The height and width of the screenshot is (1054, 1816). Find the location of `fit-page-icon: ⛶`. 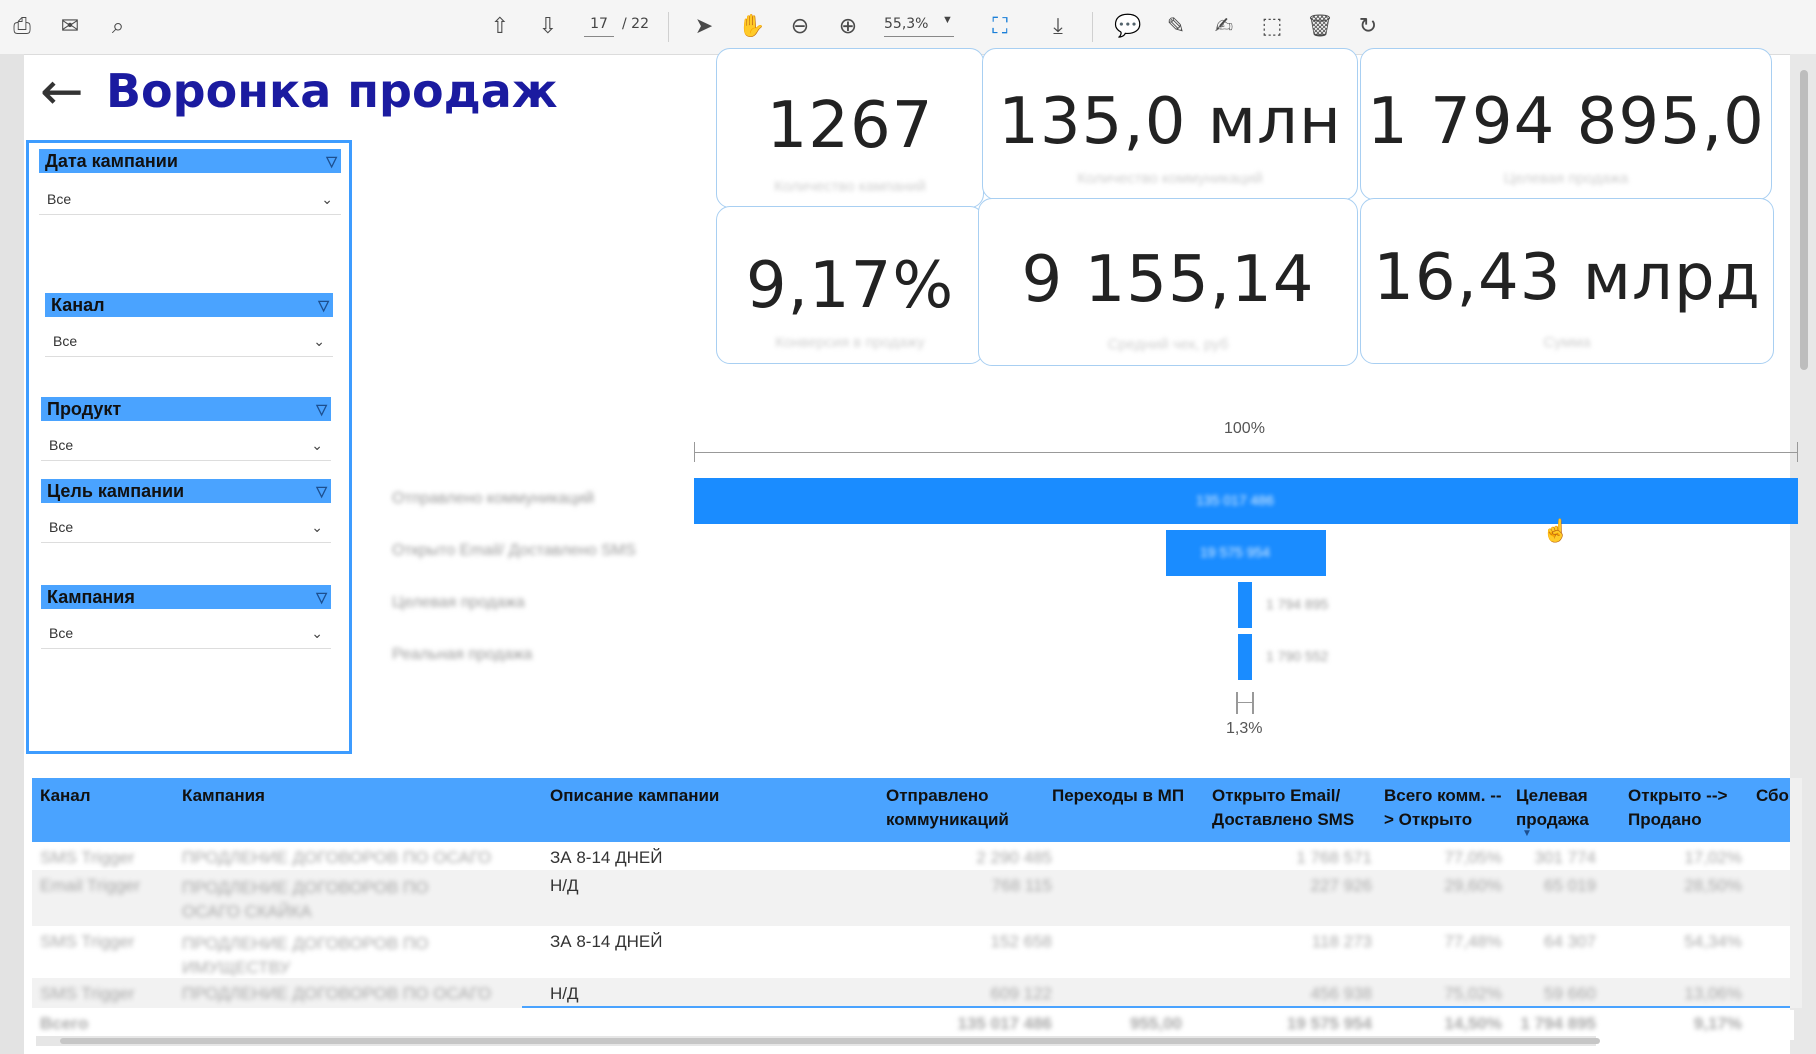

fit-page-icon: ⛶ is located at coordinates (1000, 26).